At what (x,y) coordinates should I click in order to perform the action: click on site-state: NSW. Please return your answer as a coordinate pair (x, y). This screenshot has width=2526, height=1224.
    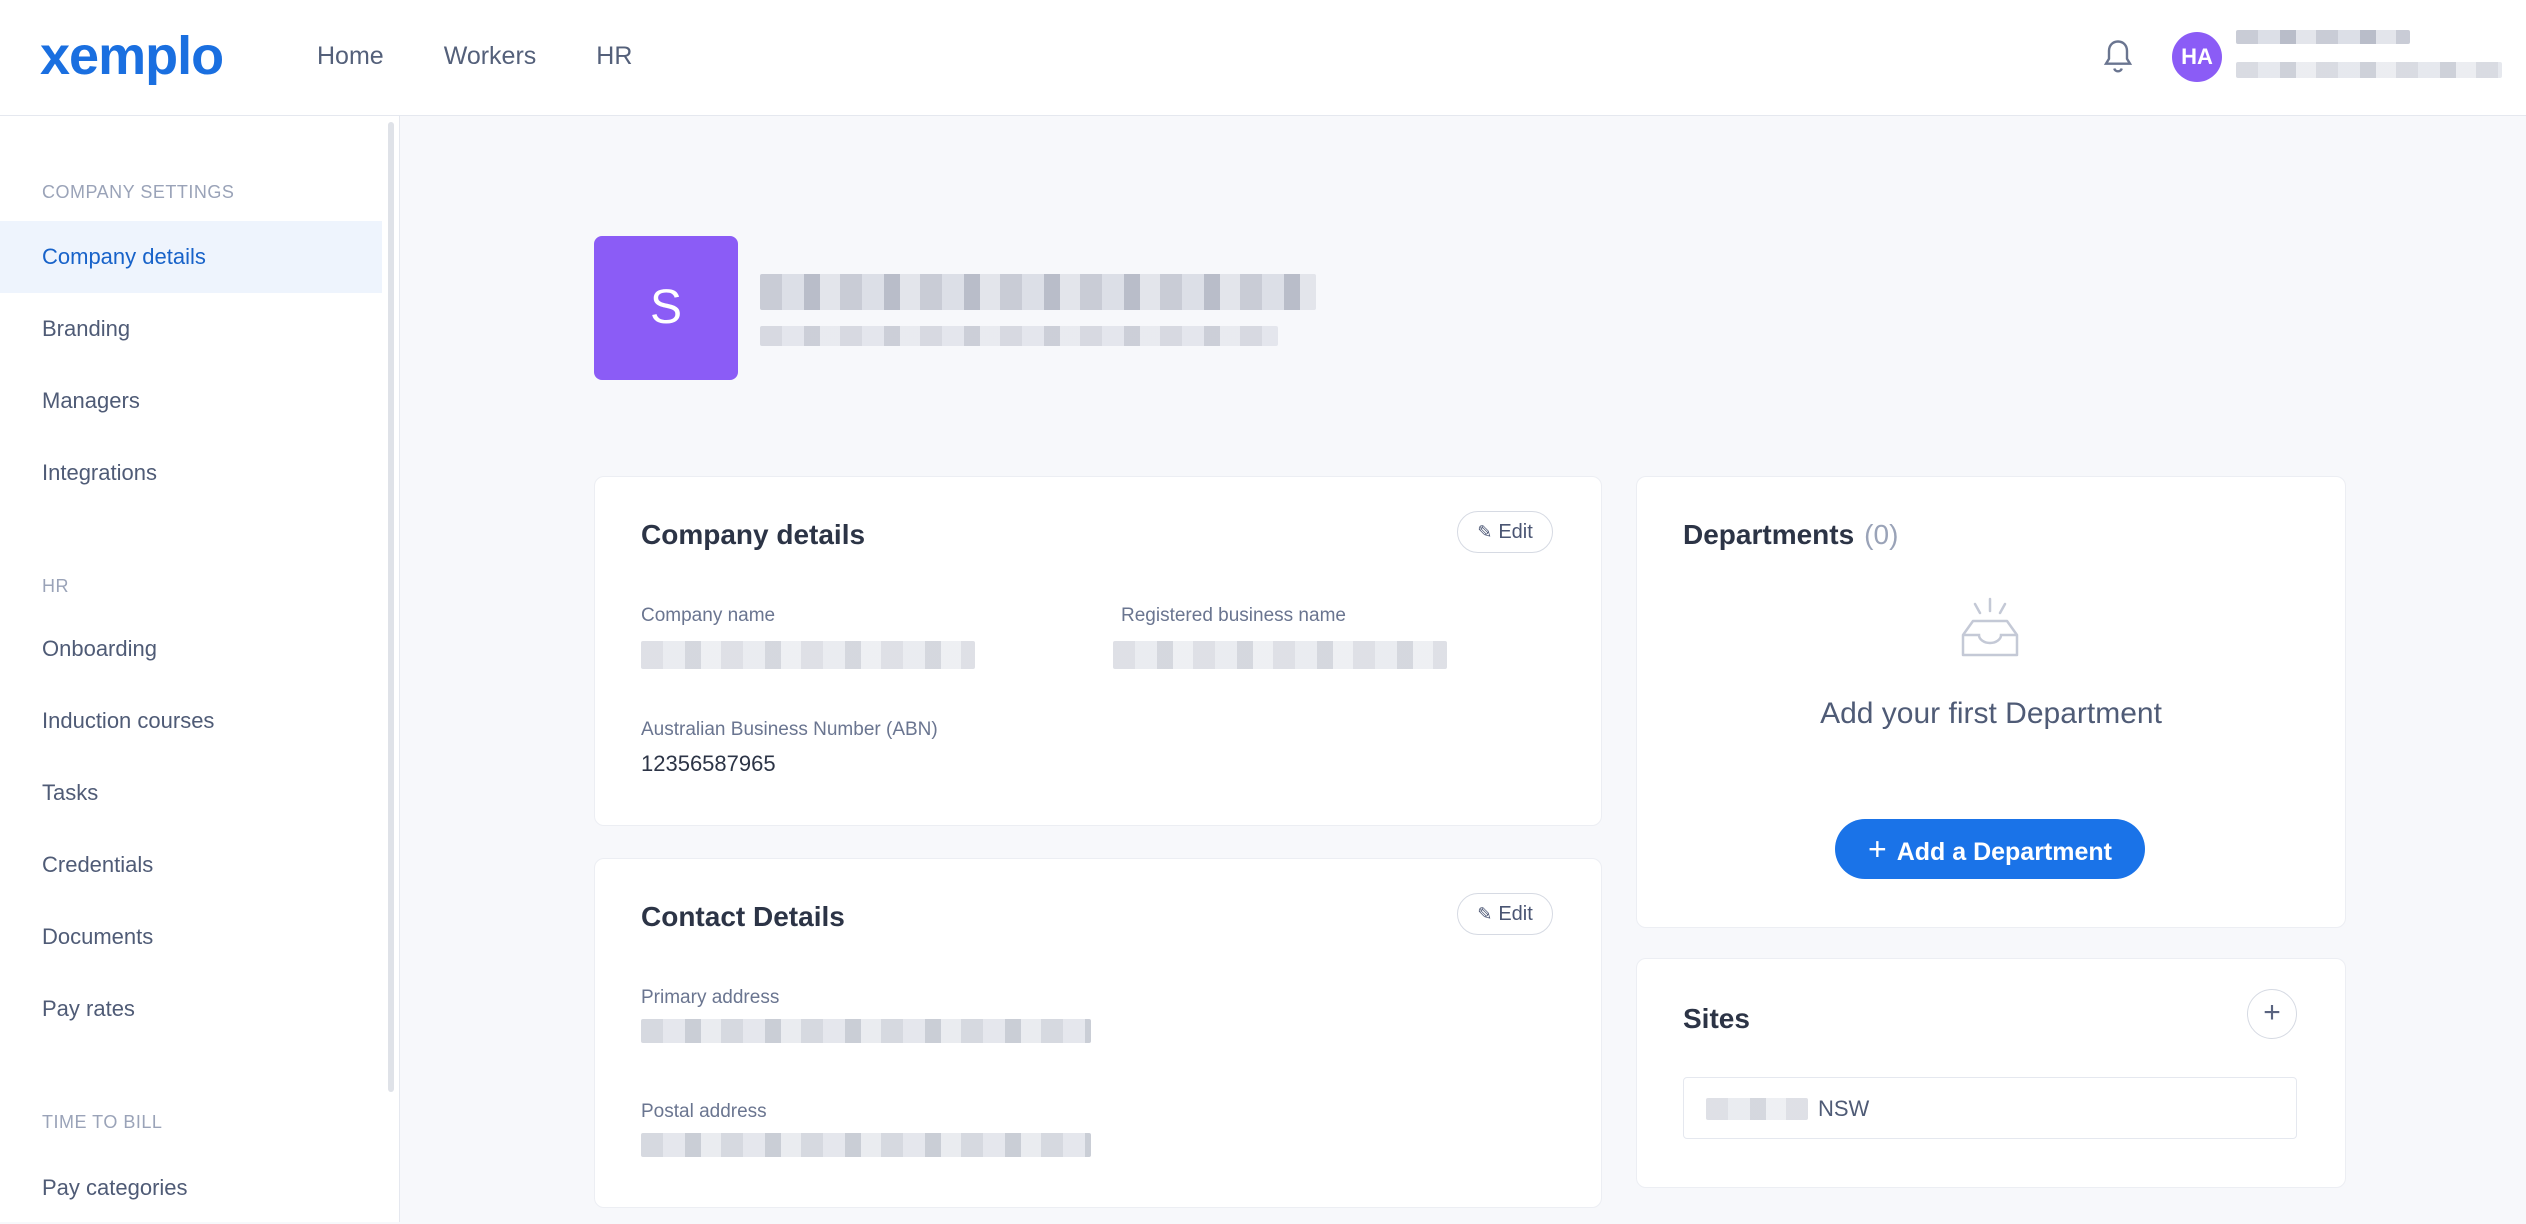
    Looking at the image, I should click on (1844, 1108).